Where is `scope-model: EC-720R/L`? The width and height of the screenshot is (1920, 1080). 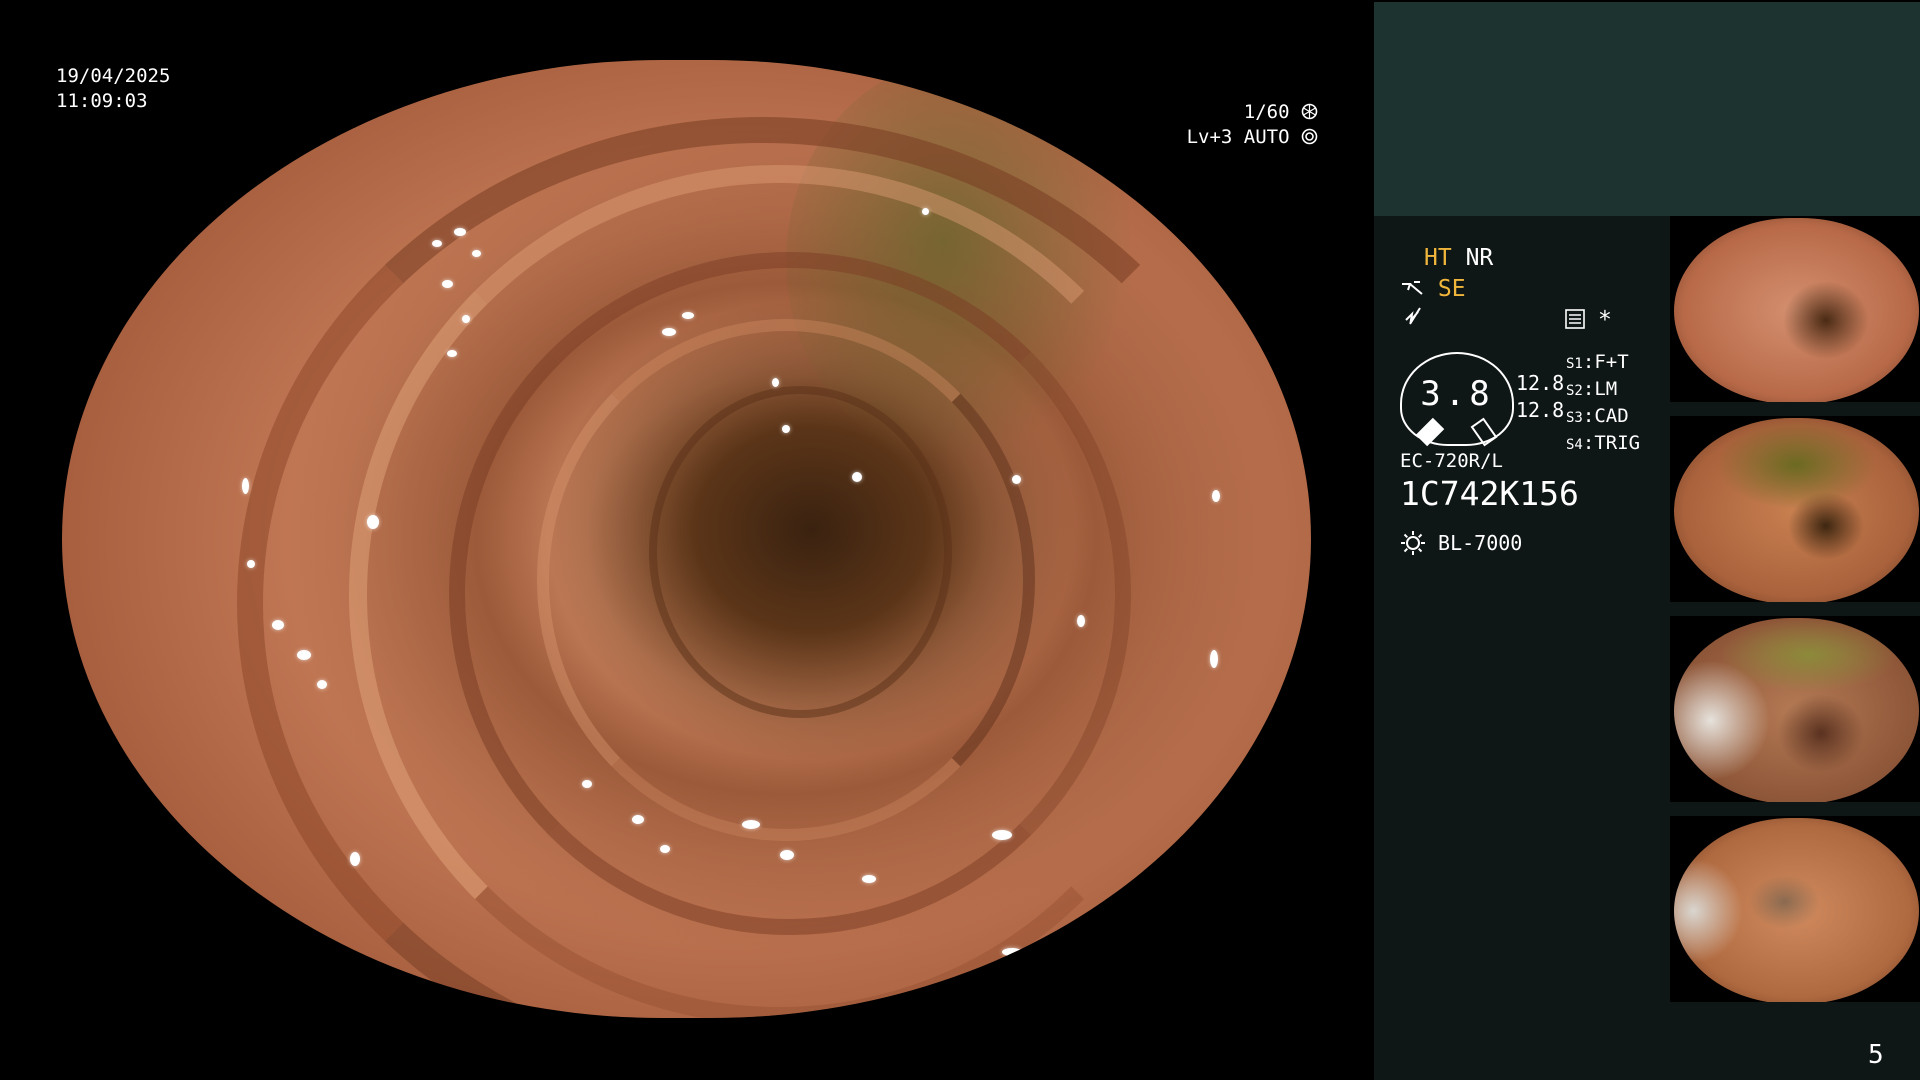
scope-model: EC-720R/L is located at coordinates (1451, 461).